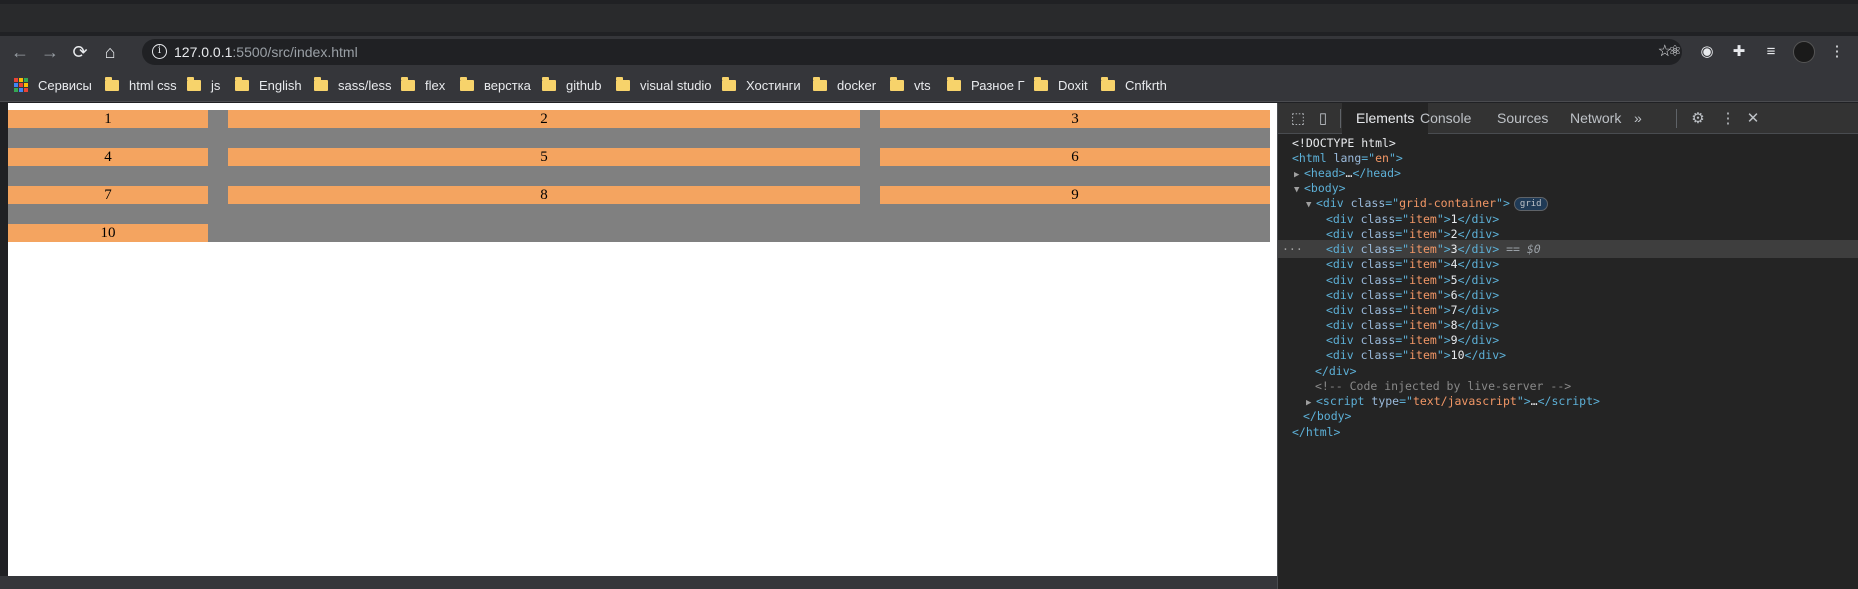 The width and height of the screenshot is (1858, 589). I want to click on item-text: 9, so click(1454, 340).